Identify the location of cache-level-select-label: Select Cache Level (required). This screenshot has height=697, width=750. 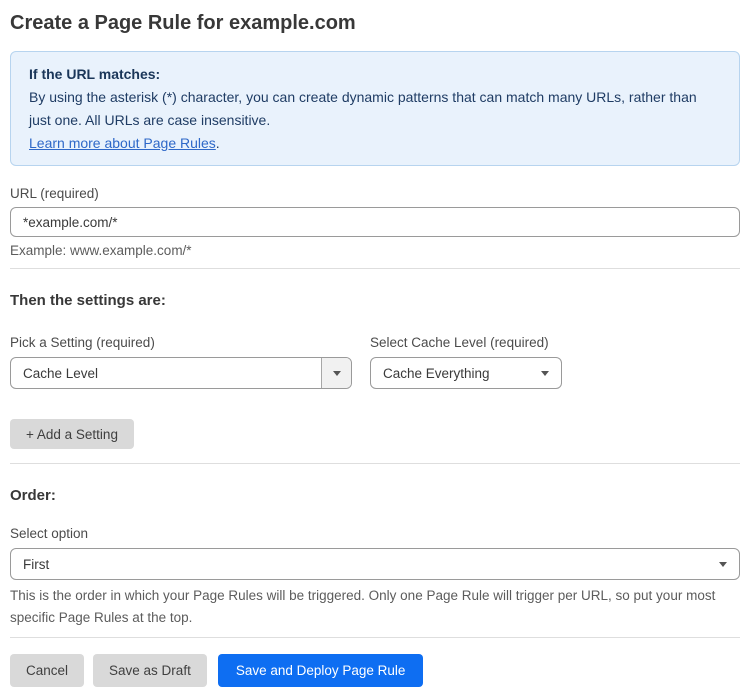
(459, 342).